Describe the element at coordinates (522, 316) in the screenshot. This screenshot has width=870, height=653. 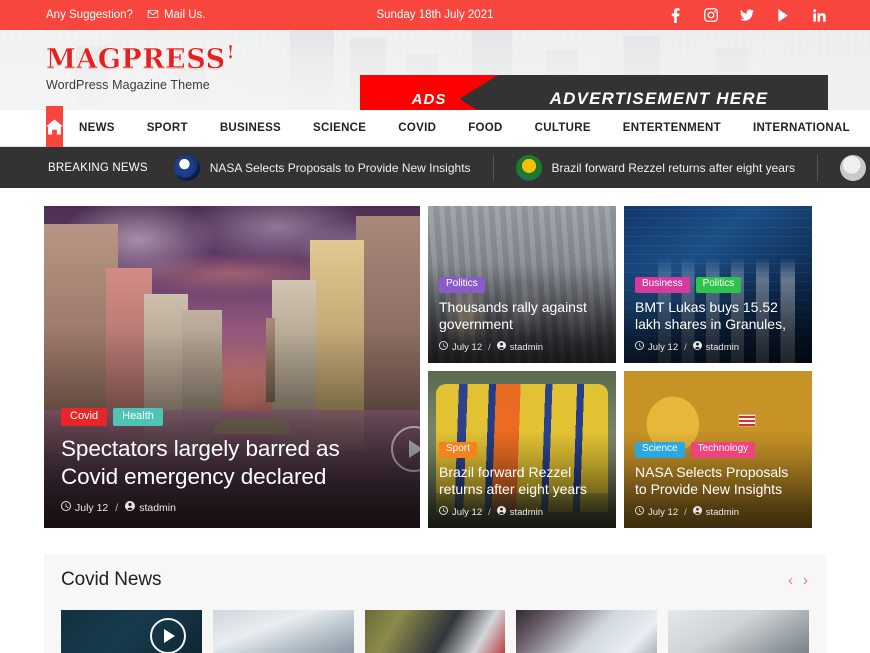
I see `card-title: Thousands rally against government` at that location.